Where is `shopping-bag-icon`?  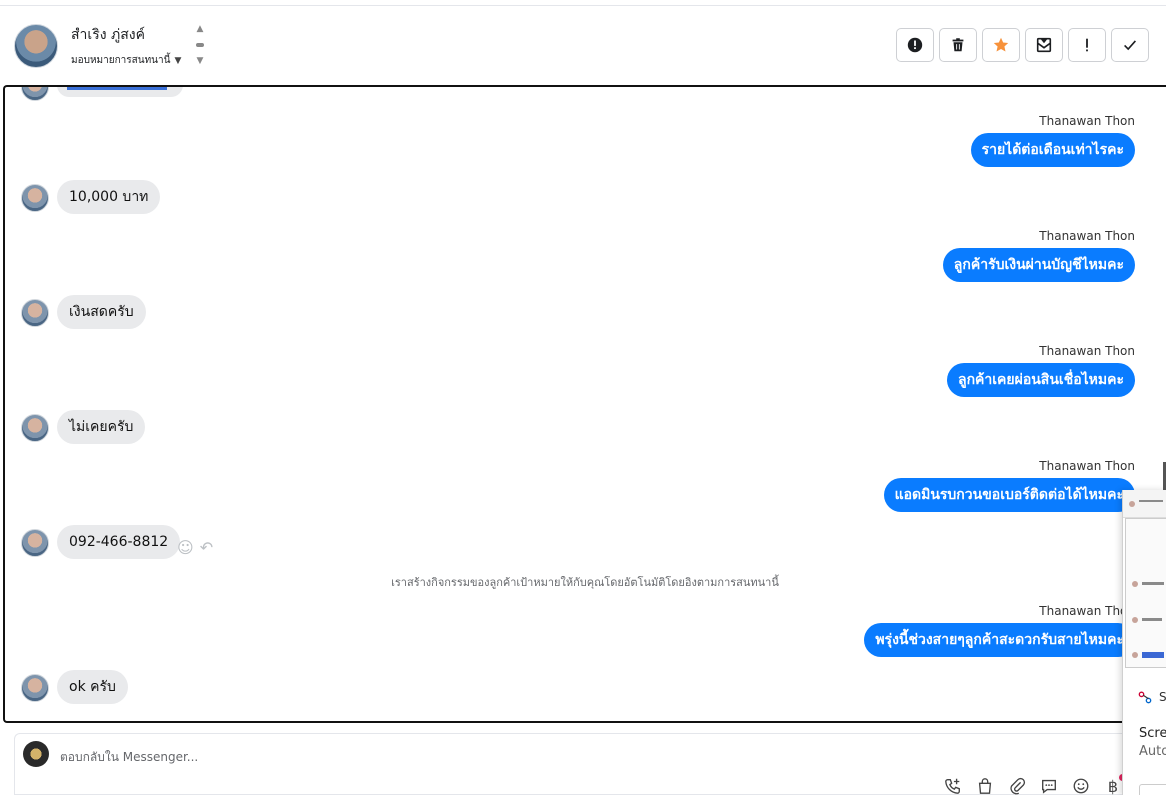
shopping-bag-icon is located at coordinates (985, 786).